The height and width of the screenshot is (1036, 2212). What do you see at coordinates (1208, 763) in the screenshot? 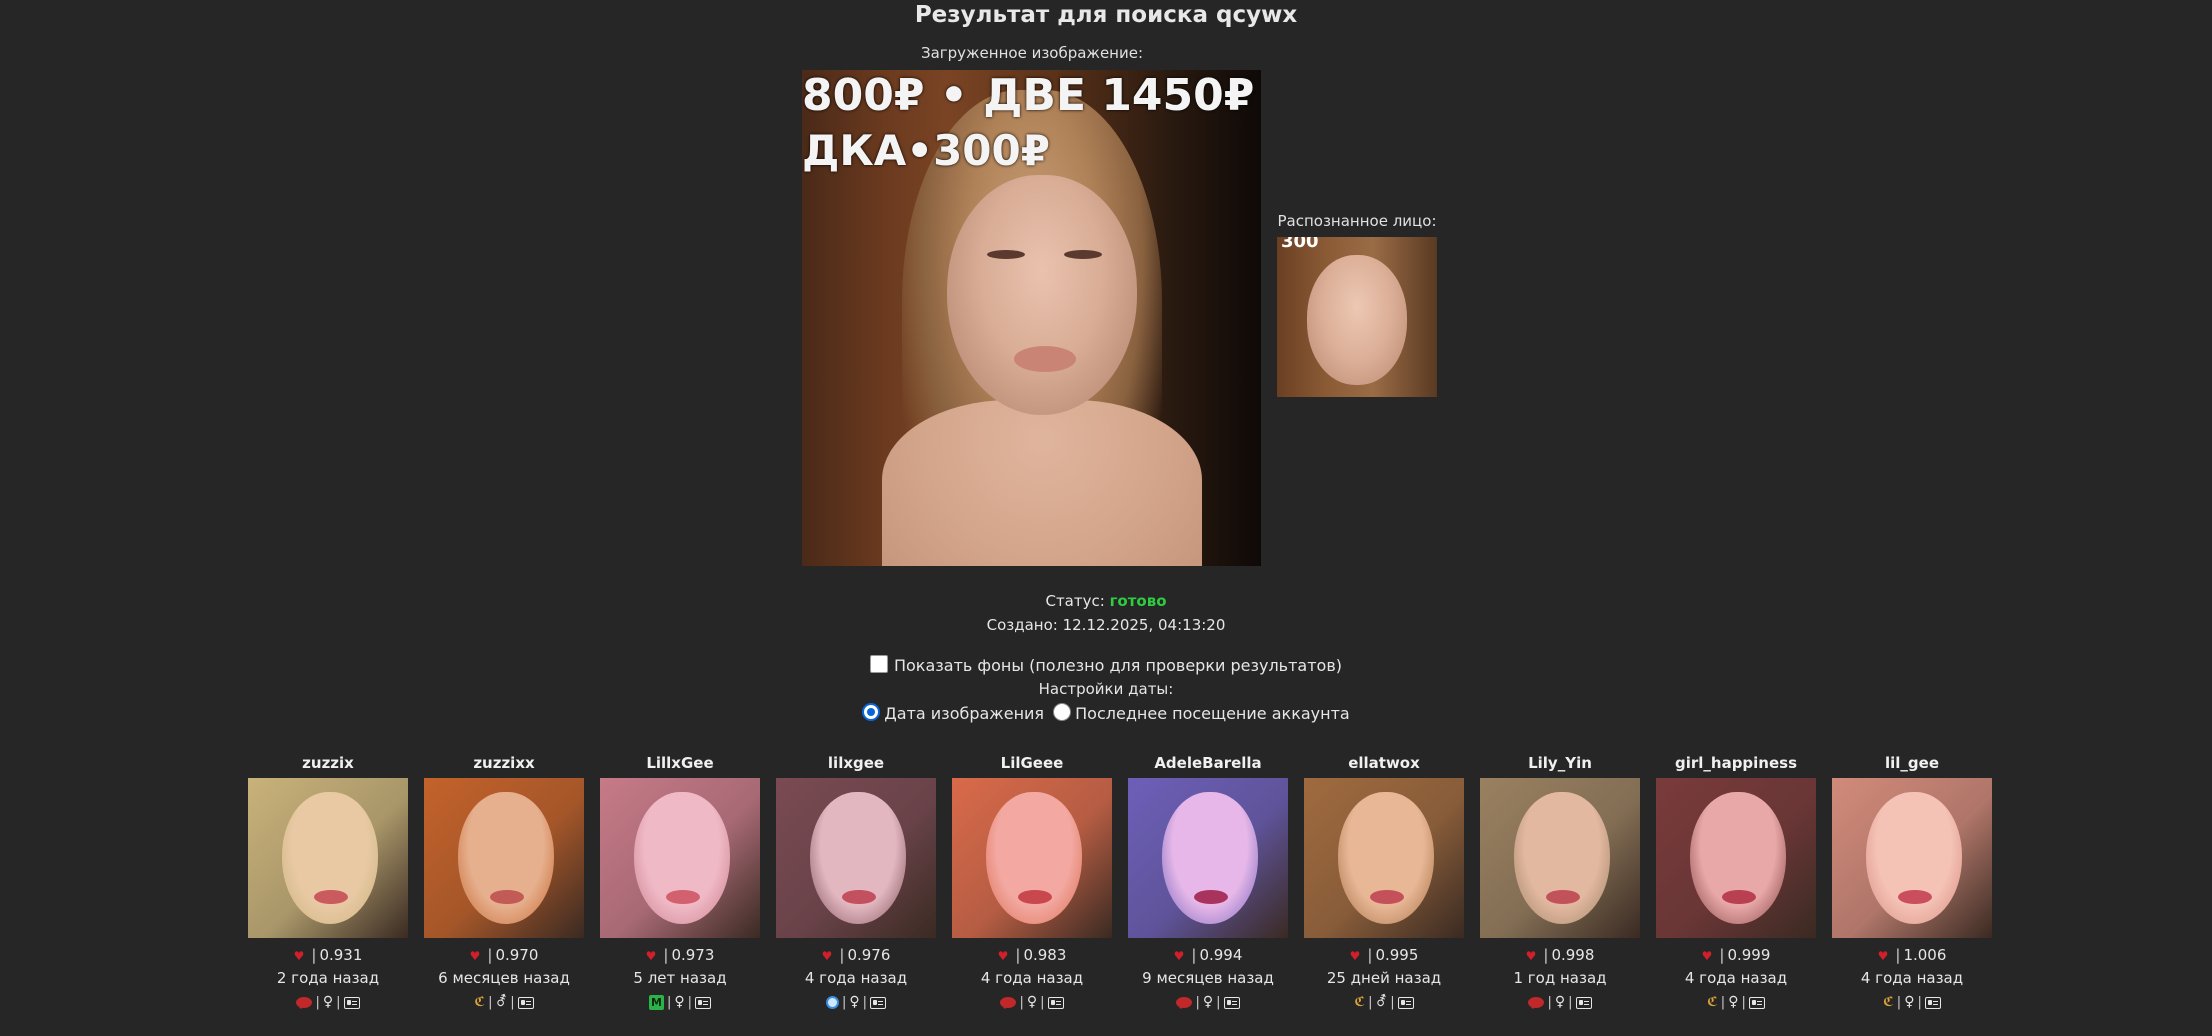
I see `result-username: AdeleBarella` at bounding box center [1208, 763].